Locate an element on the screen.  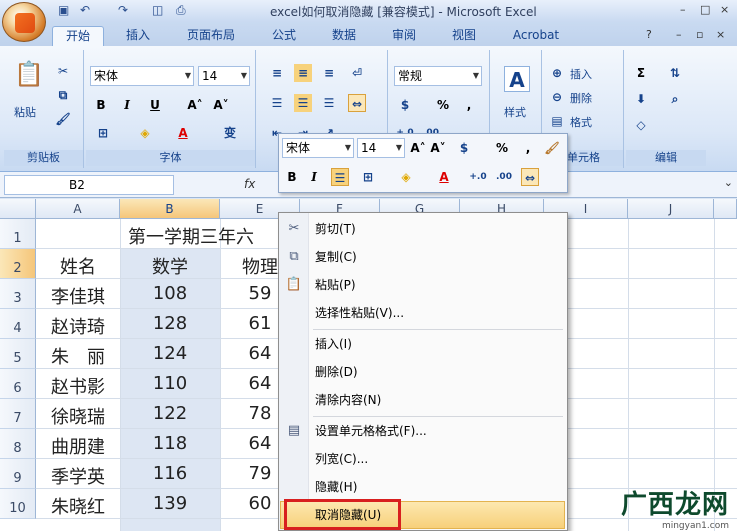
ribbon-close-button: × is located at coordinates (720, 34).